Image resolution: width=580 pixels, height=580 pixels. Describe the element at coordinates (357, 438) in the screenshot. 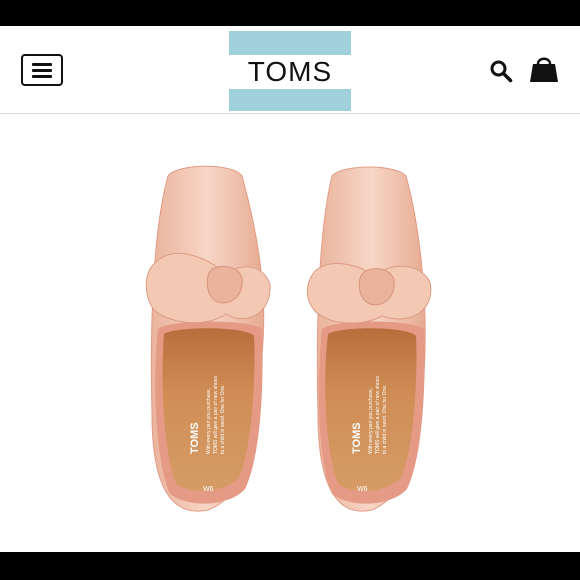

I see `right-insole-brand: TOMS` at that location.